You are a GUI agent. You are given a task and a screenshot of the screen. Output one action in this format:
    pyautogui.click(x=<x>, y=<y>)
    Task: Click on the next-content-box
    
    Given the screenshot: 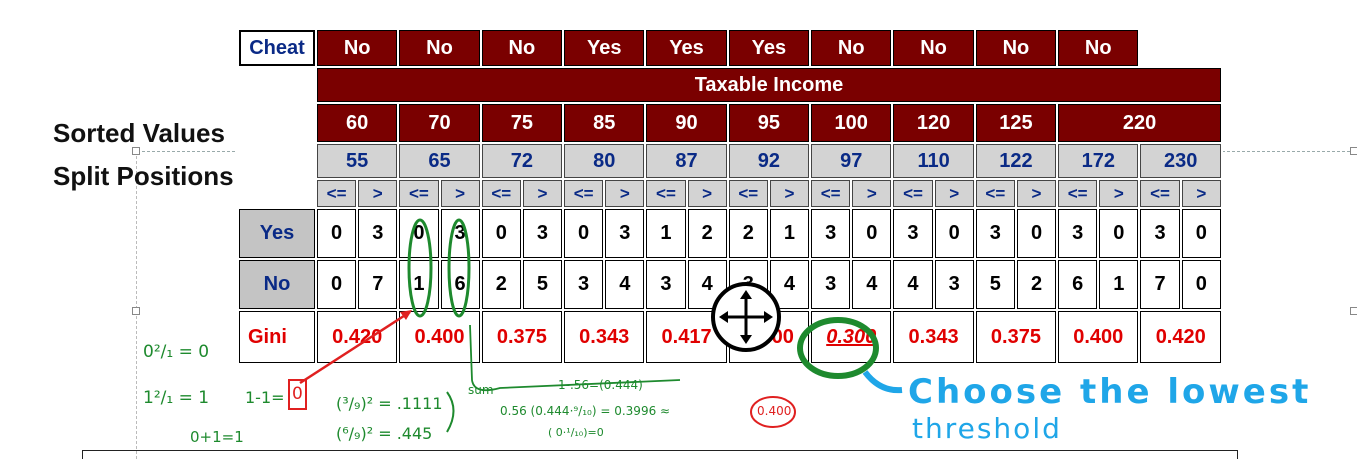 What is the action you would take?
    pyautogui.click(x=660, y=454)
    